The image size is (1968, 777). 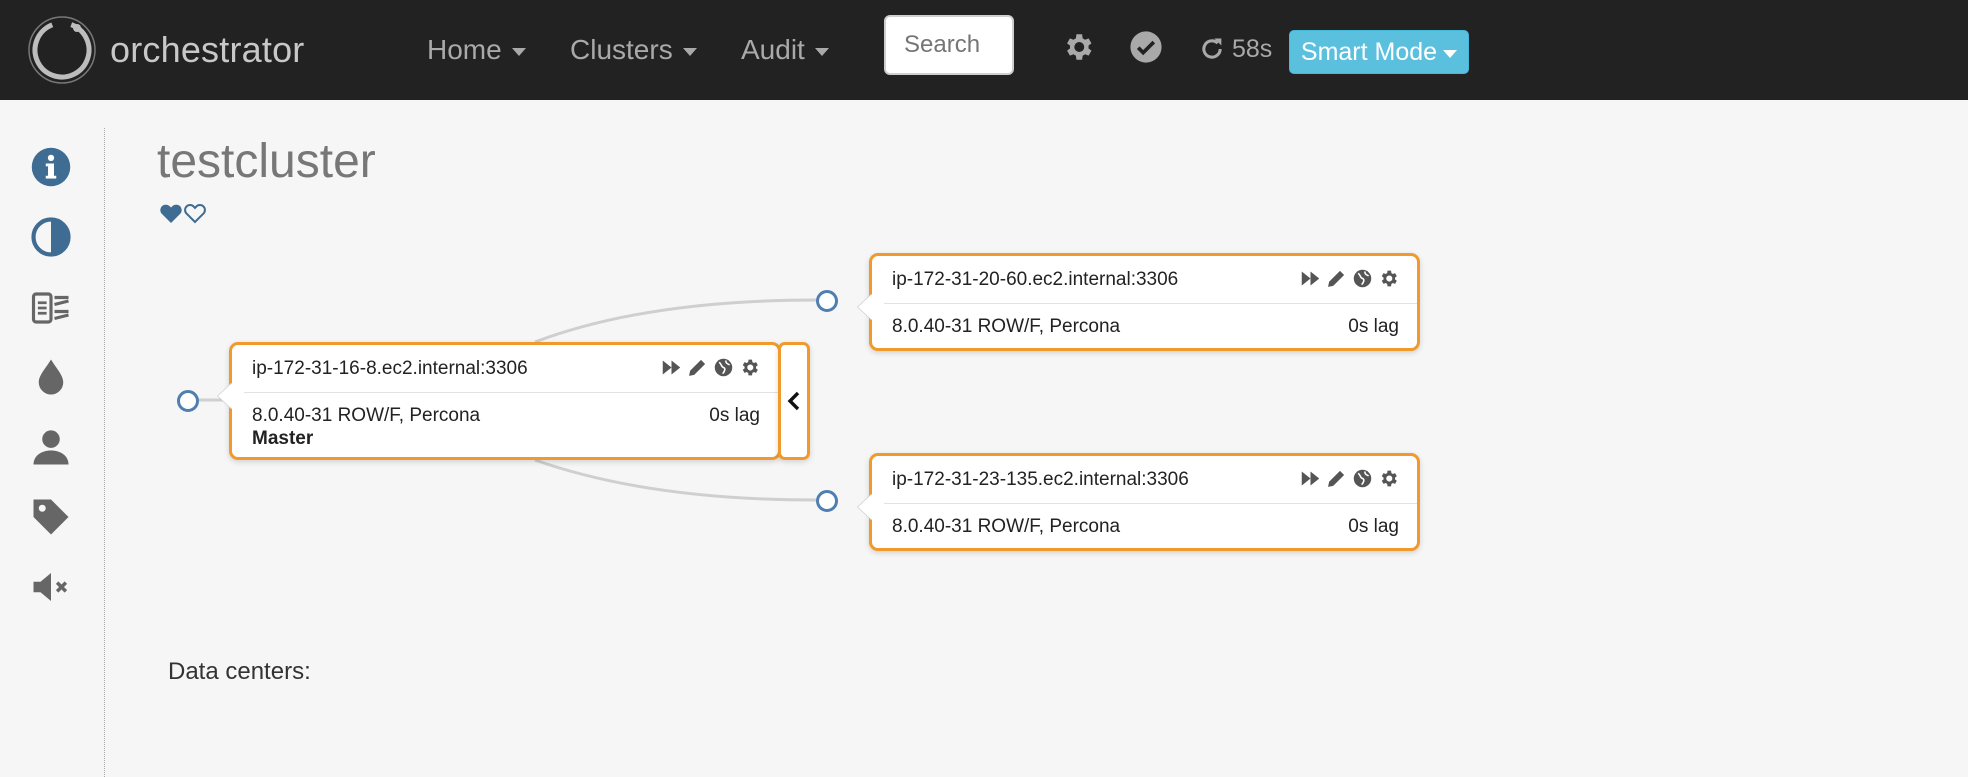 What do you see at coordinates (773, 49) in the screenshot?
I see `nav-audit-label: Audit` at bounding box center [773, 49].